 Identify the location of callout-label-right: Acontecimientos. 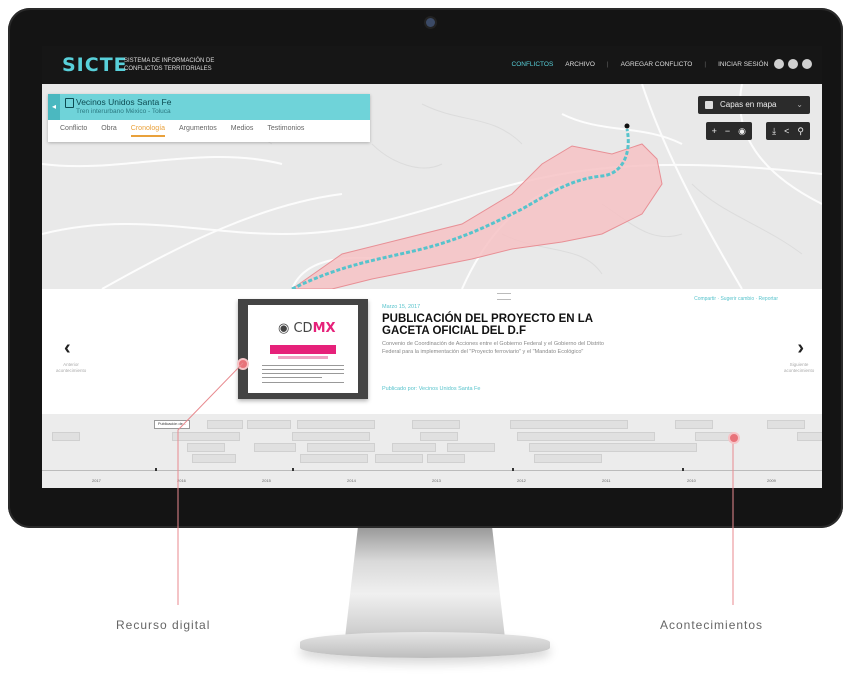
(712, 625).